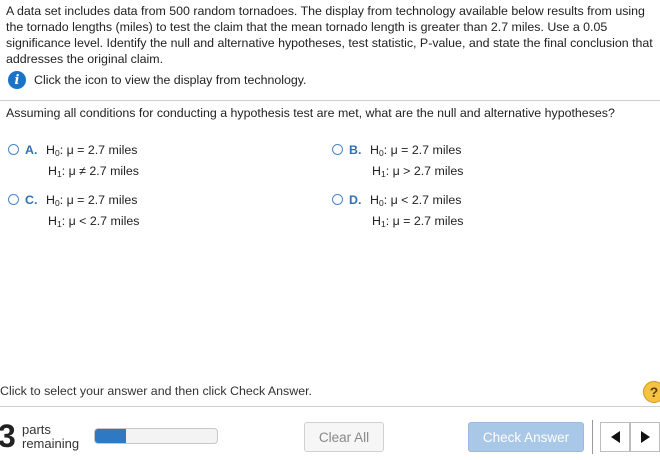 The width and height of the screenshot is (660, 460). Describe the element at coordinates (344, 437) in the screenshot. I see `clear-all-button: Clear All` at that location.